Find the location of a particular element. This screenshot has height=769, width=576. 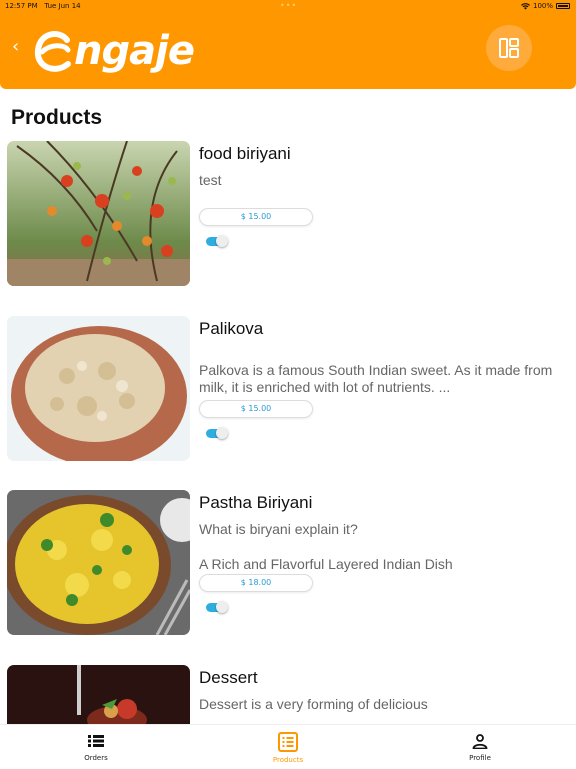

status-bar: 12:57 PM Tue Jun 14 ••• 100% is located at coordinates (288, 6).